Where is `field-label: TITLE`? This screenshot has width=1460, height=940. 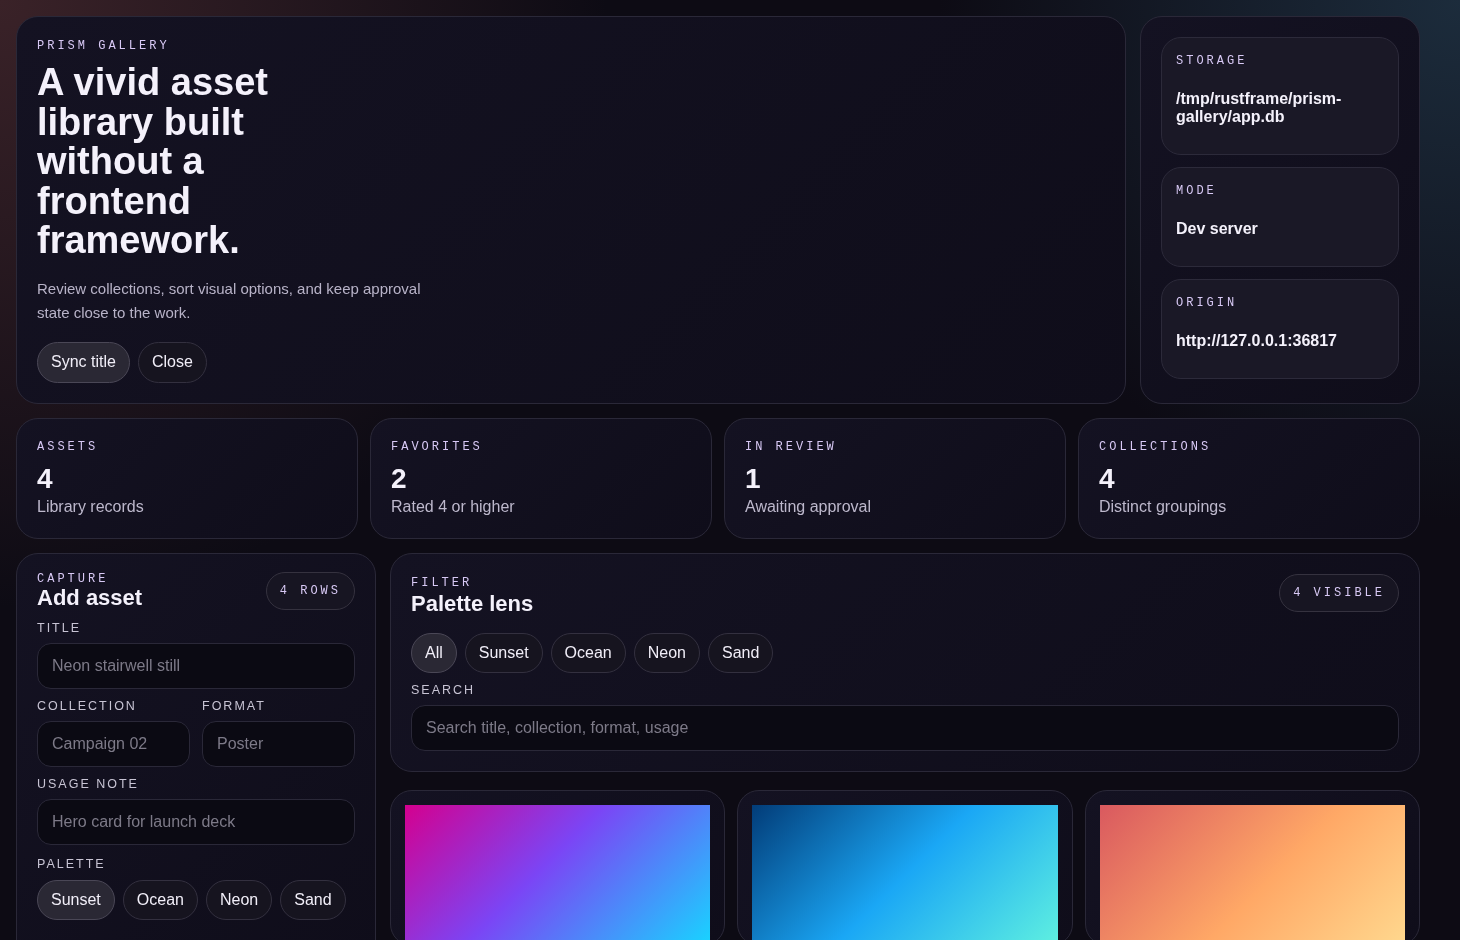 field-label: TITLE is located at coordinates (60, 628).